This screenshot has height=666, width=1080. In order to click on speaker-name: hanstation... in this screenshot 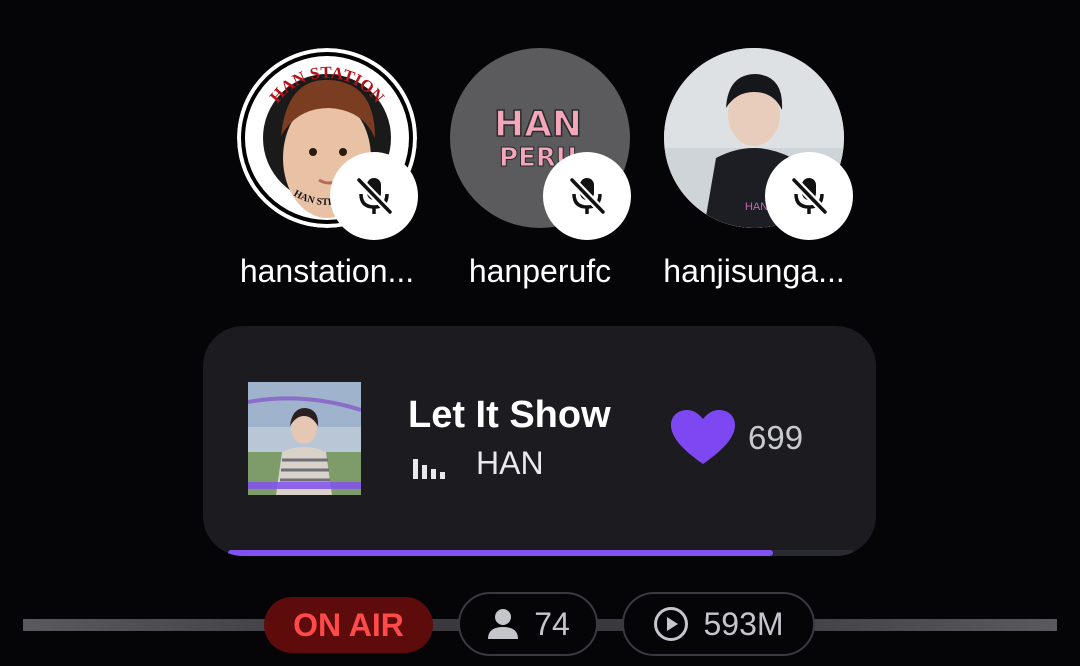, I will do `click(327, 271)`.